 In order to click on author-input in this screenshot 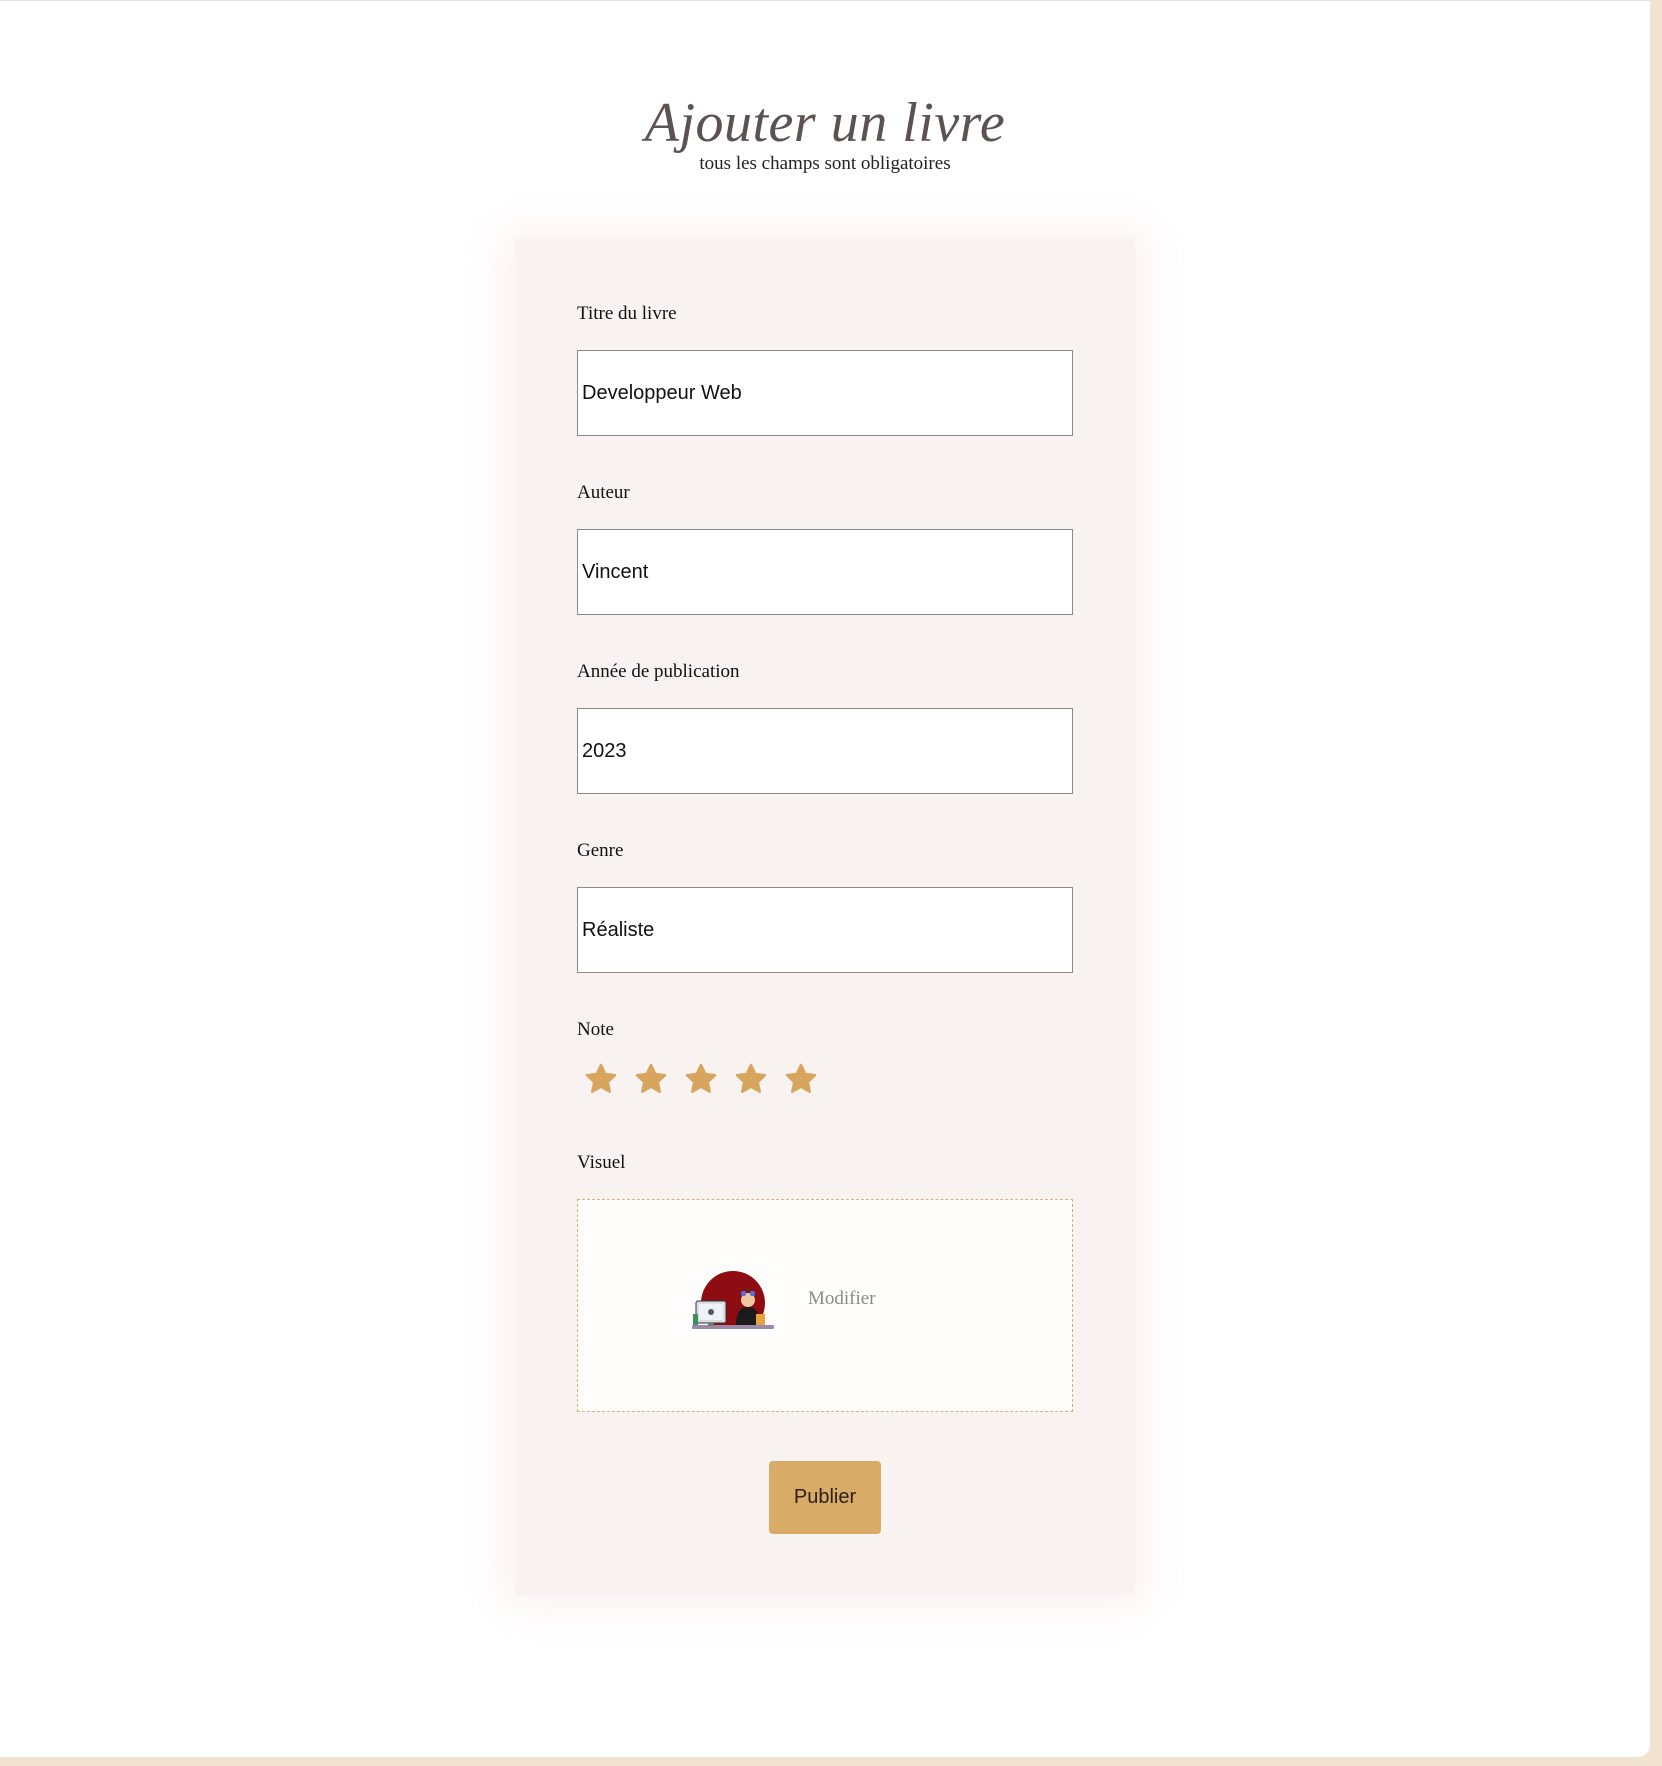, I will do `click(825, 572)`.